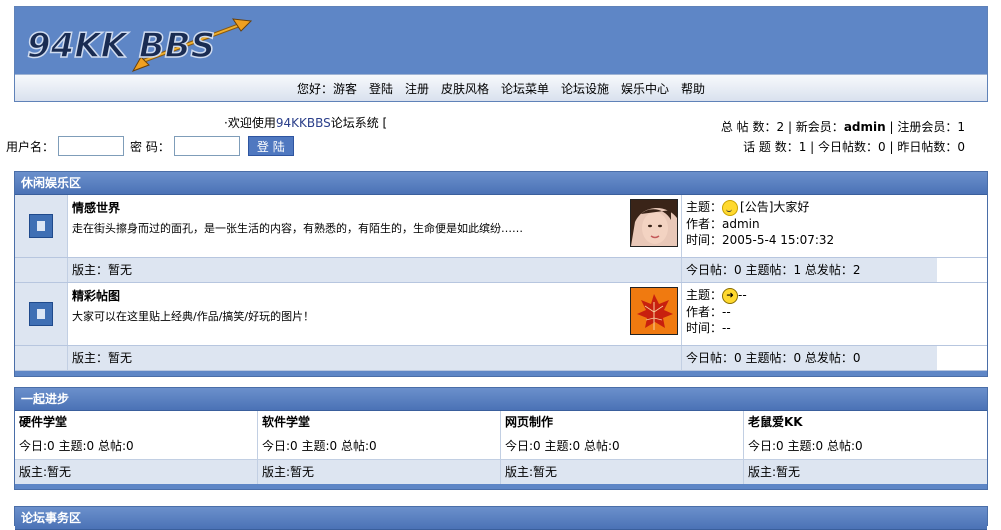  I want to click on nav-help: 帮助, so click(693, 88).